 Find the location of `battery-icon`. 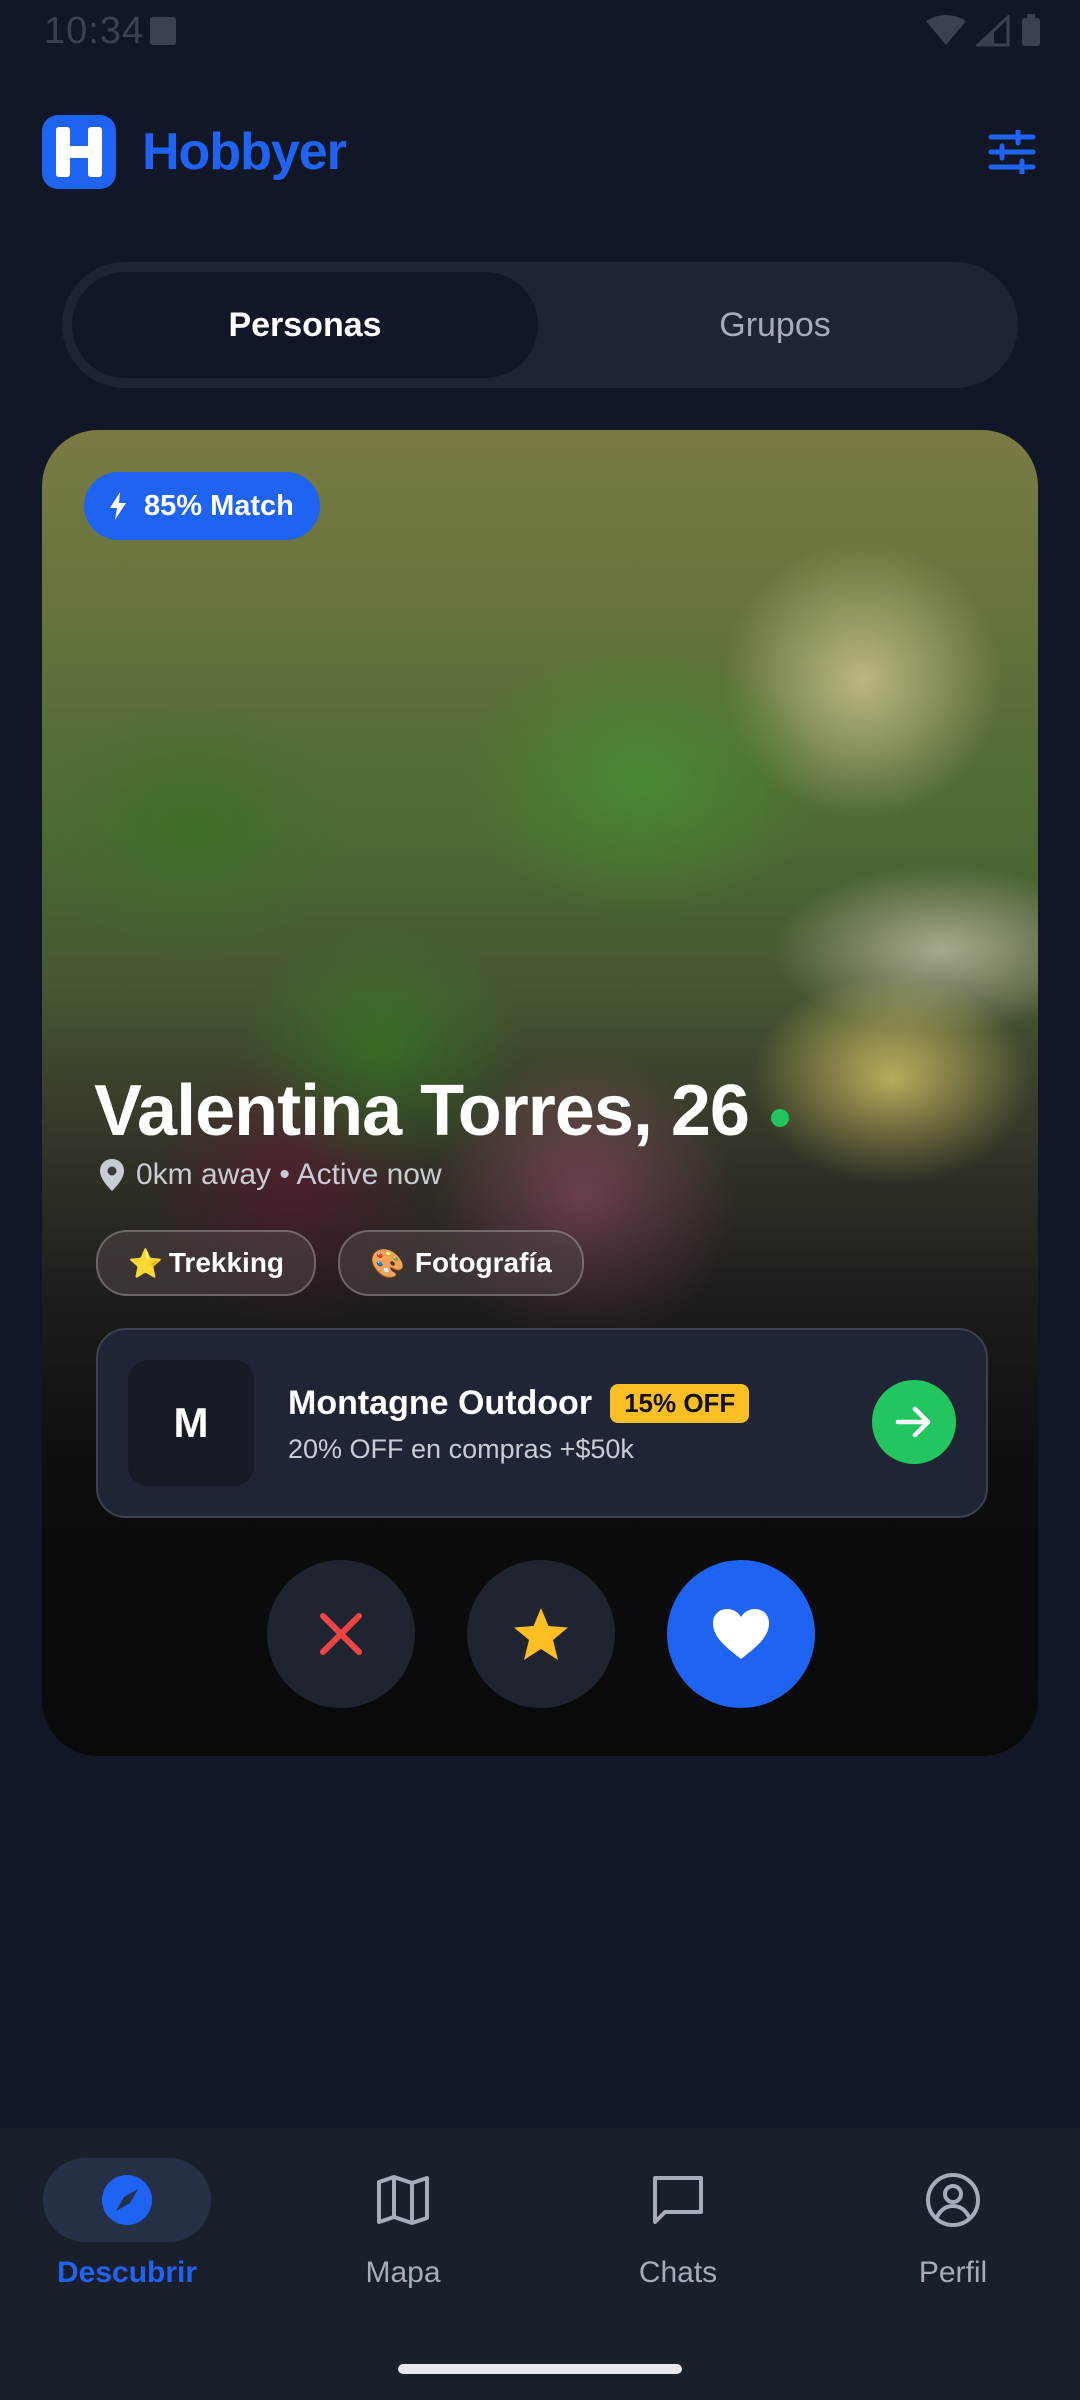

battery-icon is located at coordinates (1031, 30).